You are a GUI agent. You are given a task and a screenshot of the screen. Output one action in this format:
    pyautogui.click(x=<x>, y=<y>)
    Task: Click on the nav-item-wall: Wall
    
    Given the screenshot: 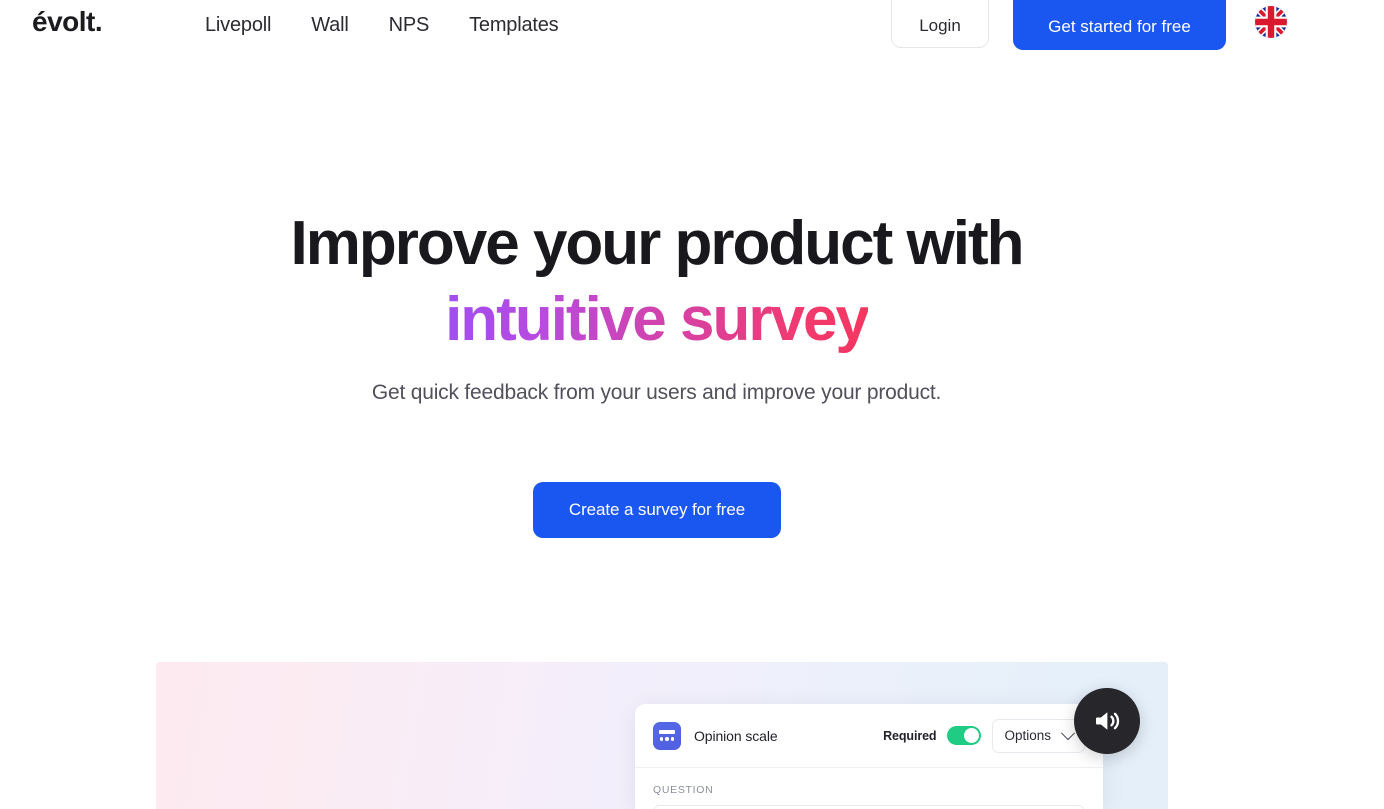 What is the action you would take?
    pyautogui.click(x=330, y=25)
    